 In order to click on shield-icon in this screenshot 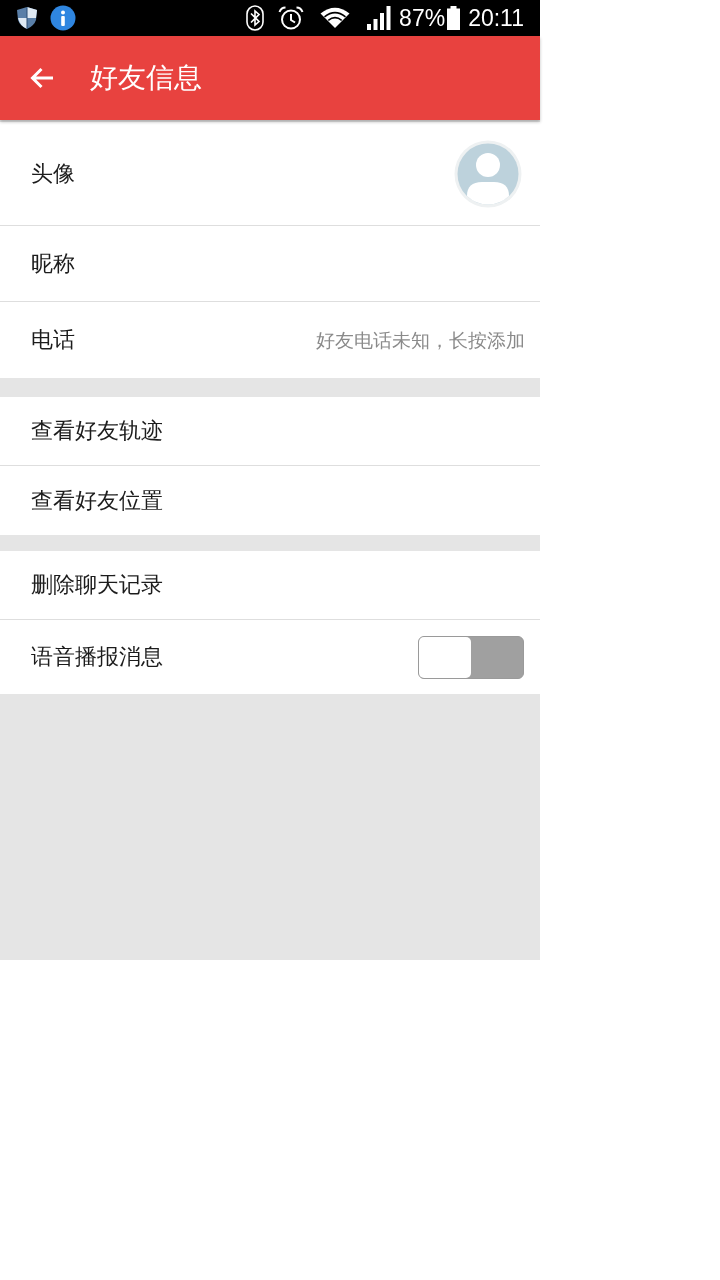, I will do `click(27, 18)`.